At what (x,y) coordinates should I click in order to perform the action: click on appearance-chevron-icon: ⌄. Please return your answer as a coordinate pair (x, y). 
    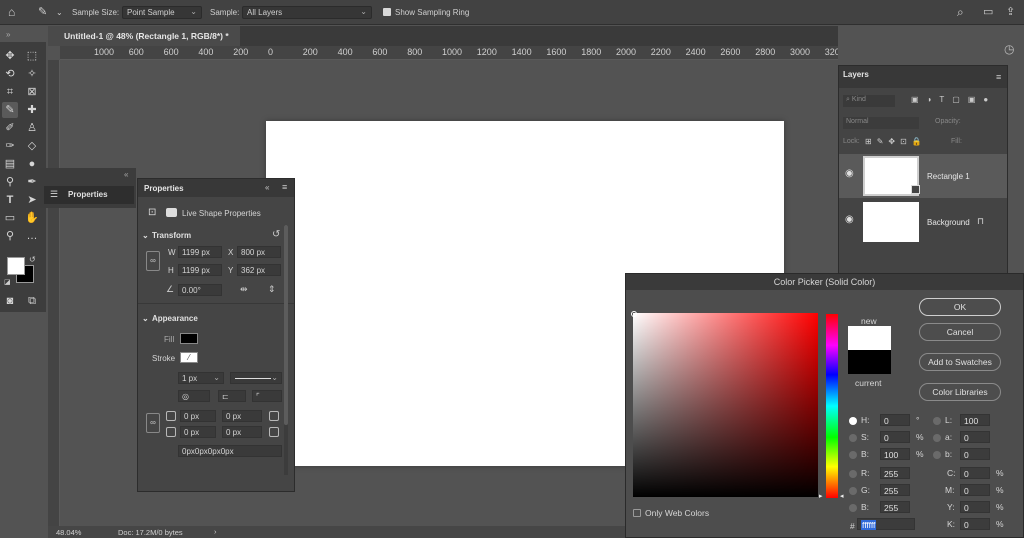
    Looking at the image, I should click on (145, 318).